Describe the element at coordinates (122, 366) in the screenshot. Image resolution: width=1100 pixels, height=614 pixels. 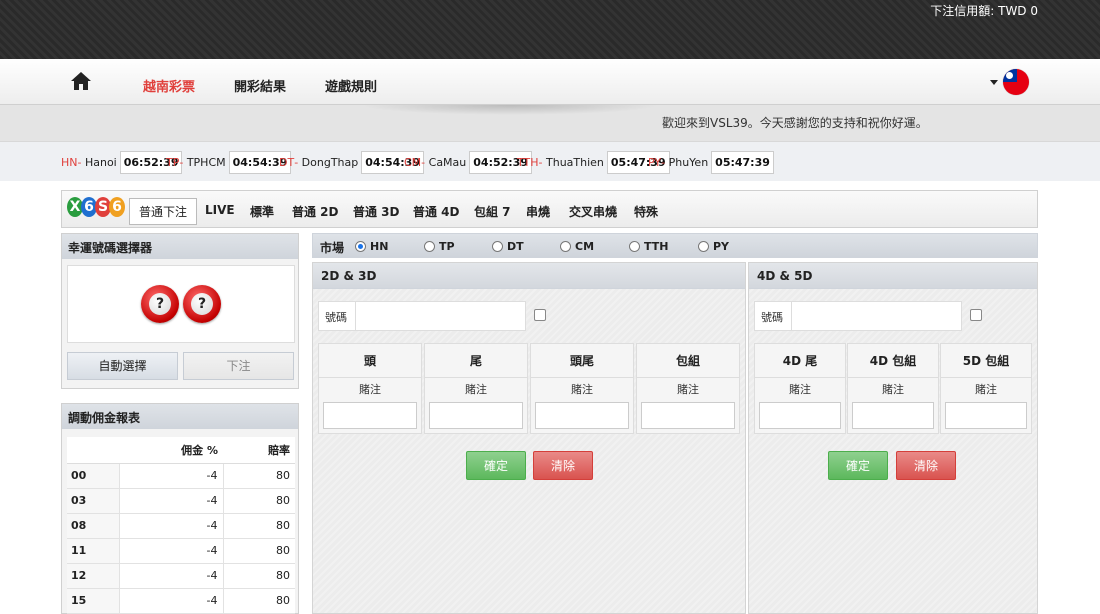
I see `auto-select-button: 自動選擇` at that location.